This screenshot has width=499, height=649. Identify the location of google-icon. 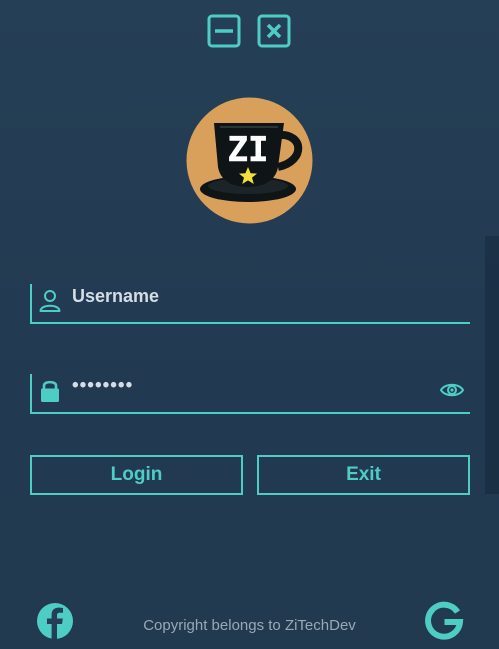
(444, 621).